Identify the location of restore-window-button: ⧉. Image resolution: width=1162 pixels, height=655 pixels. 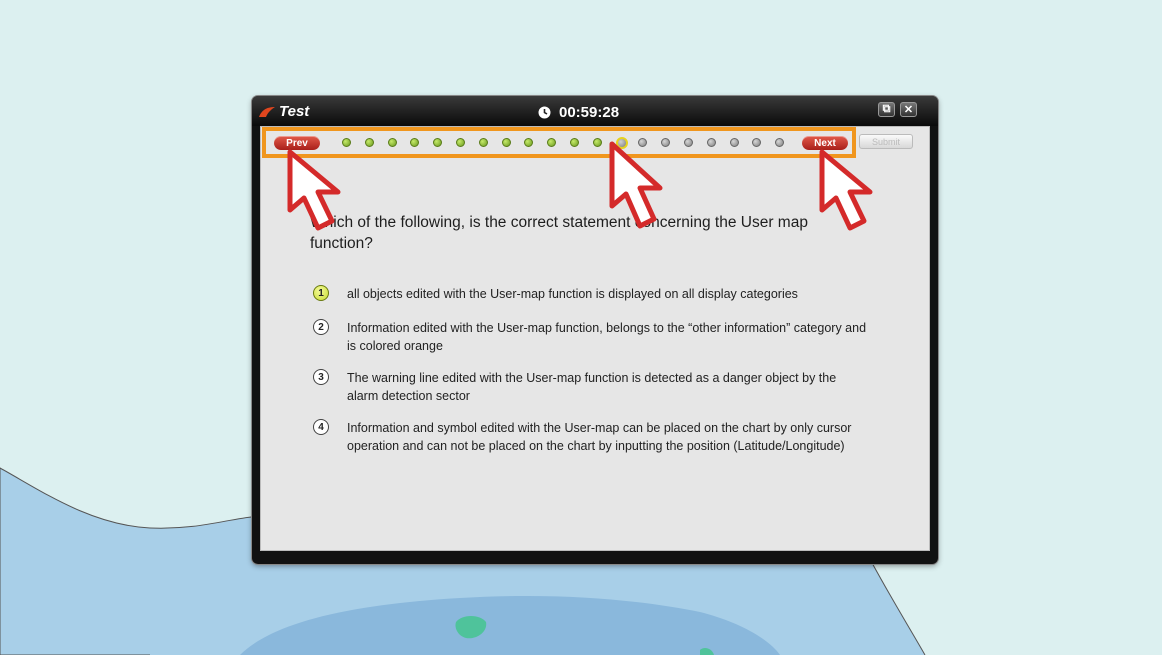
(886, 109).